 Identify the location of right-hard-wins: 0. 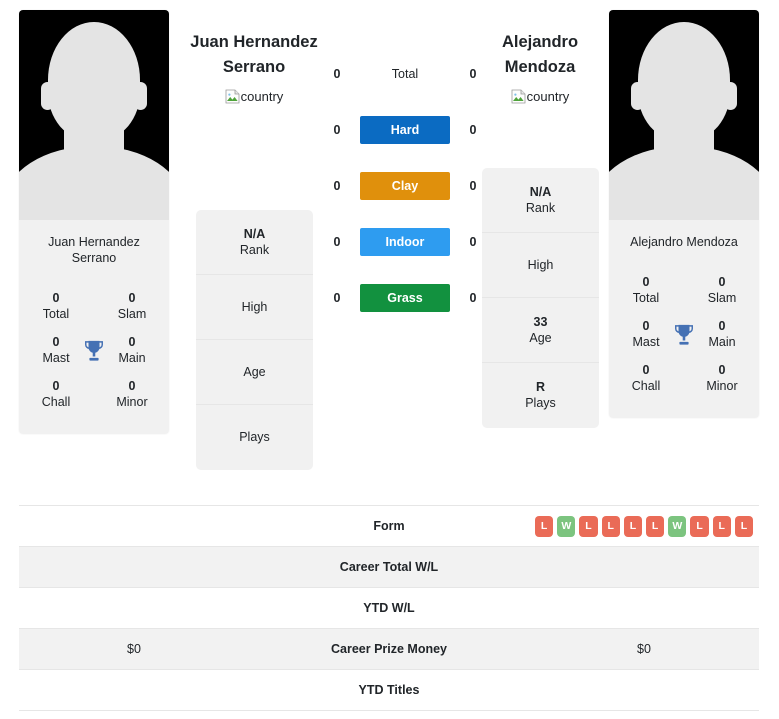
(473, 130).